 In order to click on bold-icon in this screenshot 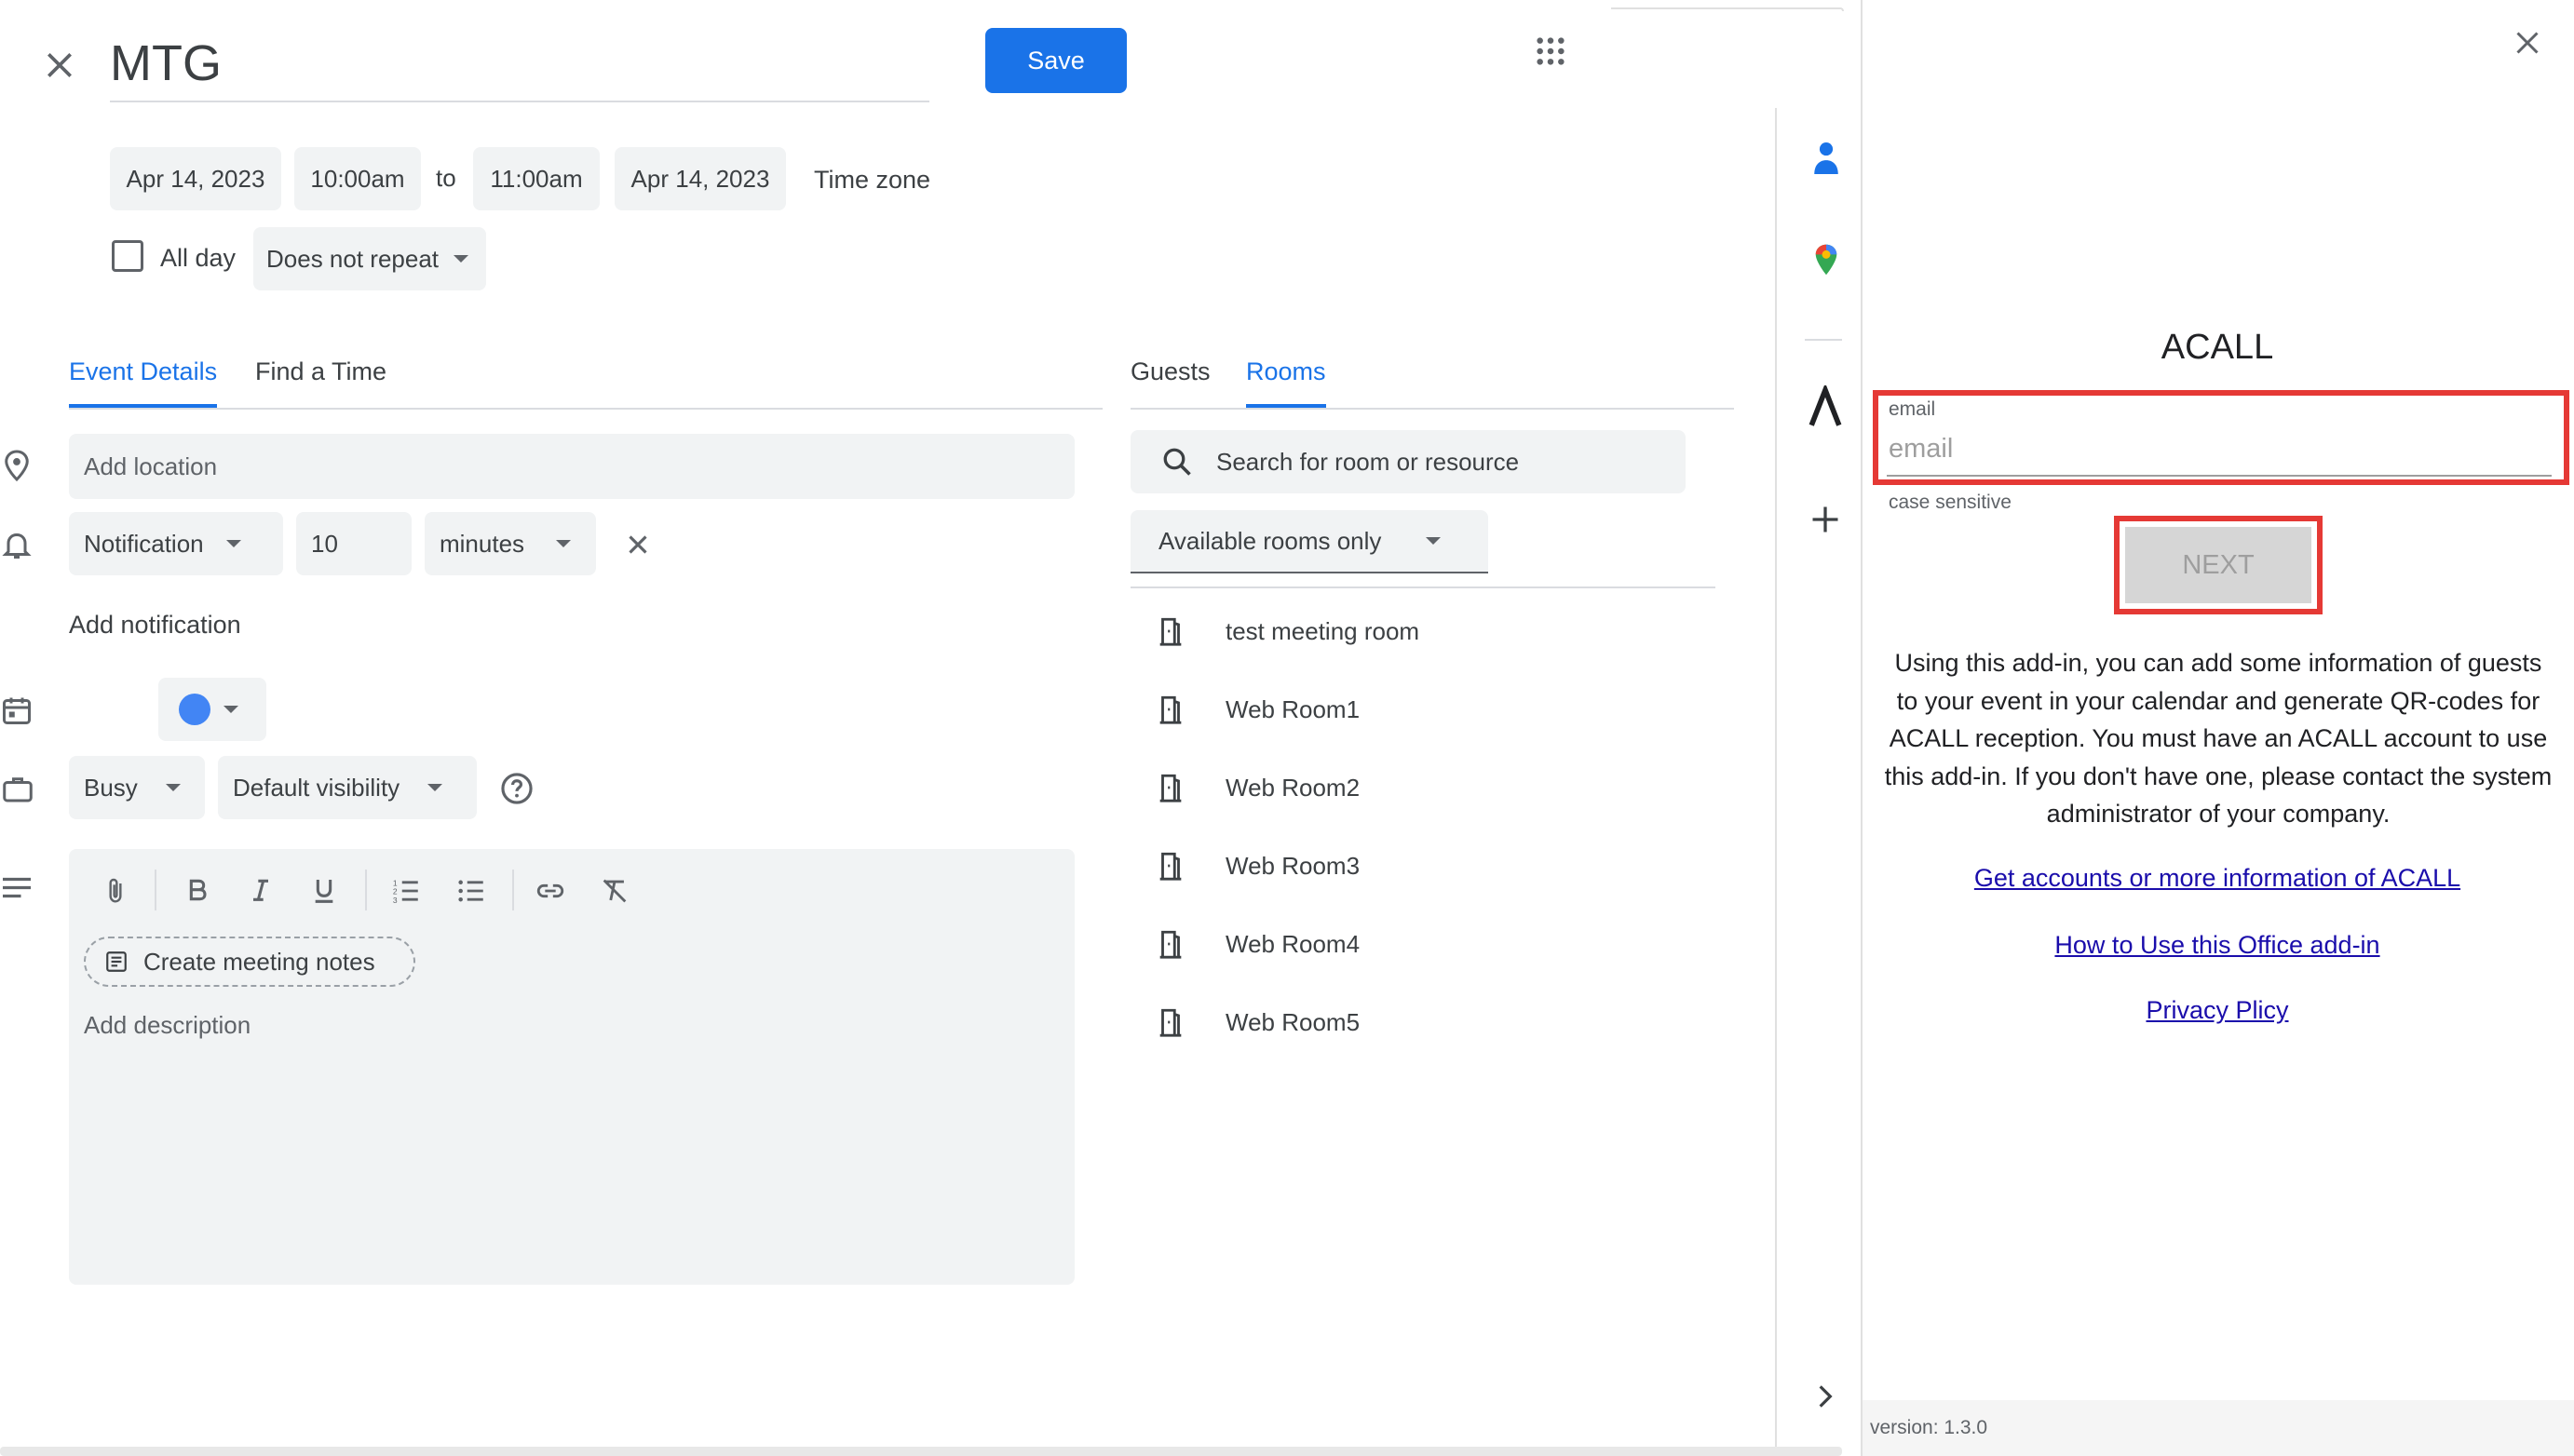, I will do `click(197, 891)`.